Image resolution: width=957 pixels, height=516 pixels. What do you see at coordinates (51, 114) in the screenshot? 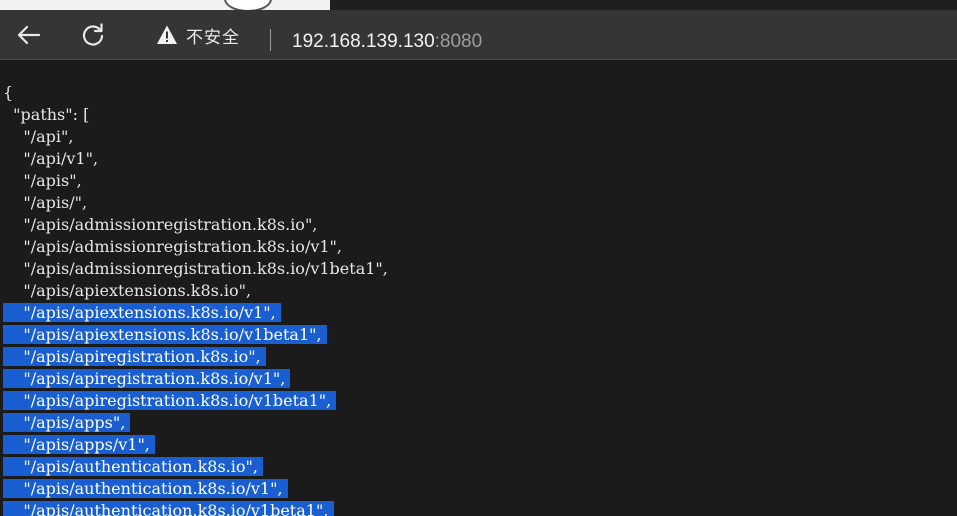
I see `json-paths-key: "paths": [` at bounding box center [51, 114].